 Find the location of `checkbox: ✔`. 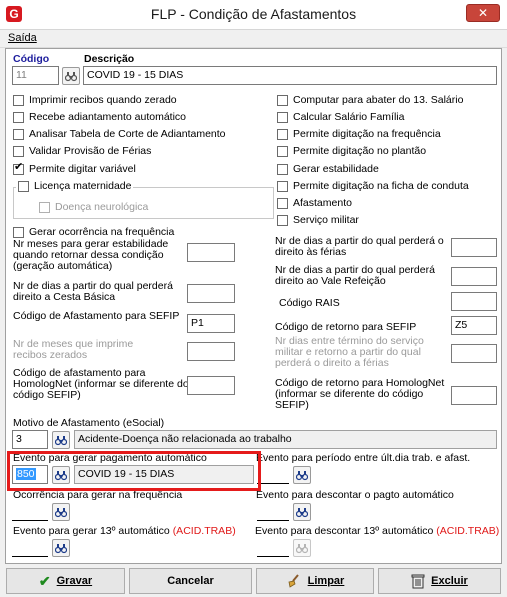

checkbox: ✔ is located at coordinates (18, 167).